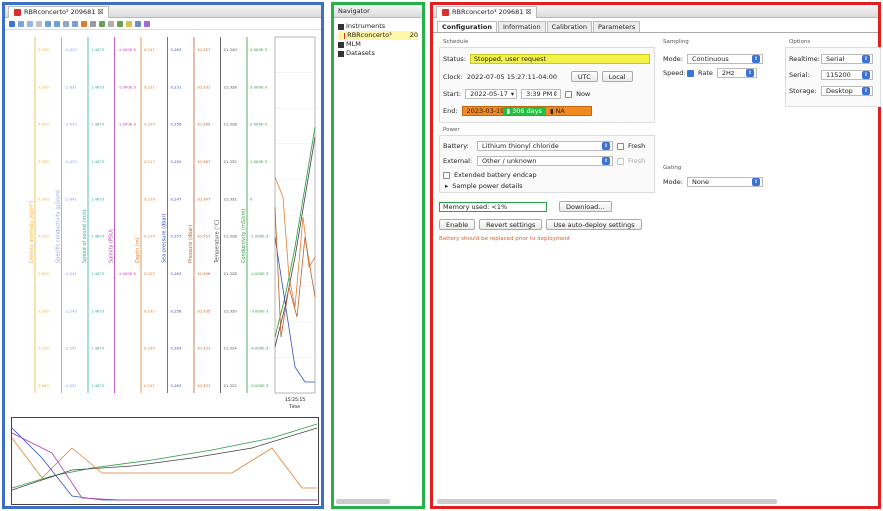  I want to click on gating-mode-select: None ⇕, so click(725, 182).